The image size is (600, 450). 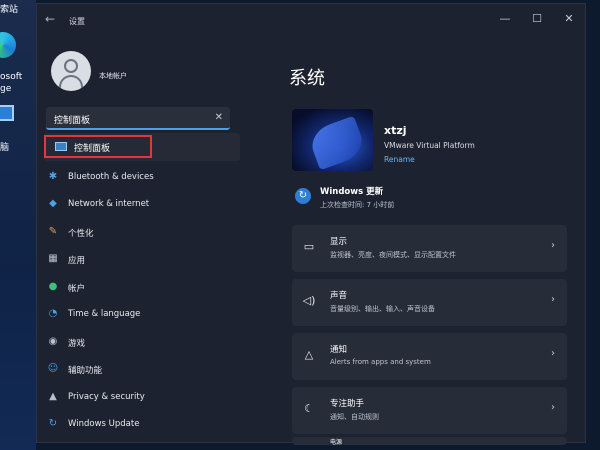 What do you see at coordinates (53, 423) in the screenshot?
I see `sidebar-item-icon: ↻` at bounding box center [53, 423].